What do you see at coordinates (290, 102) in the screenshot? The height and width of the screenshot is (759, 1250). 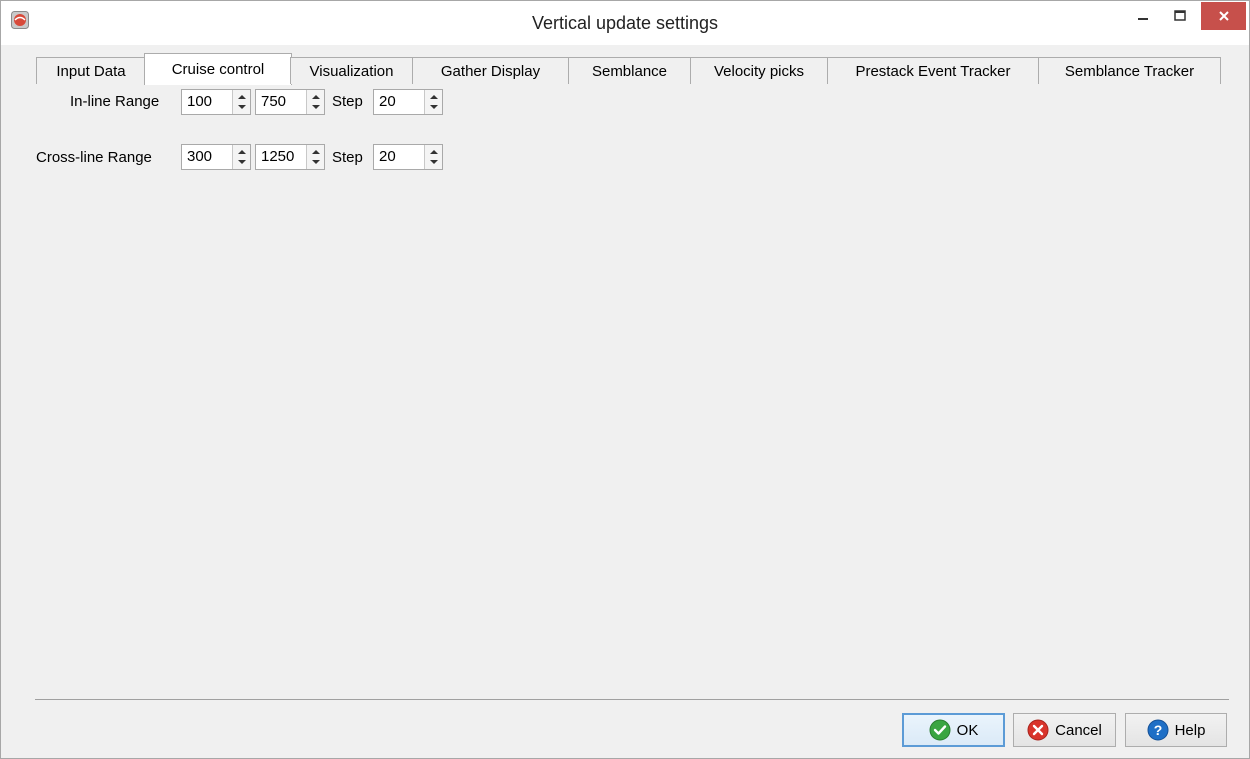 I see `inline-to-spinner: 750` at bounding box center [290, 102].